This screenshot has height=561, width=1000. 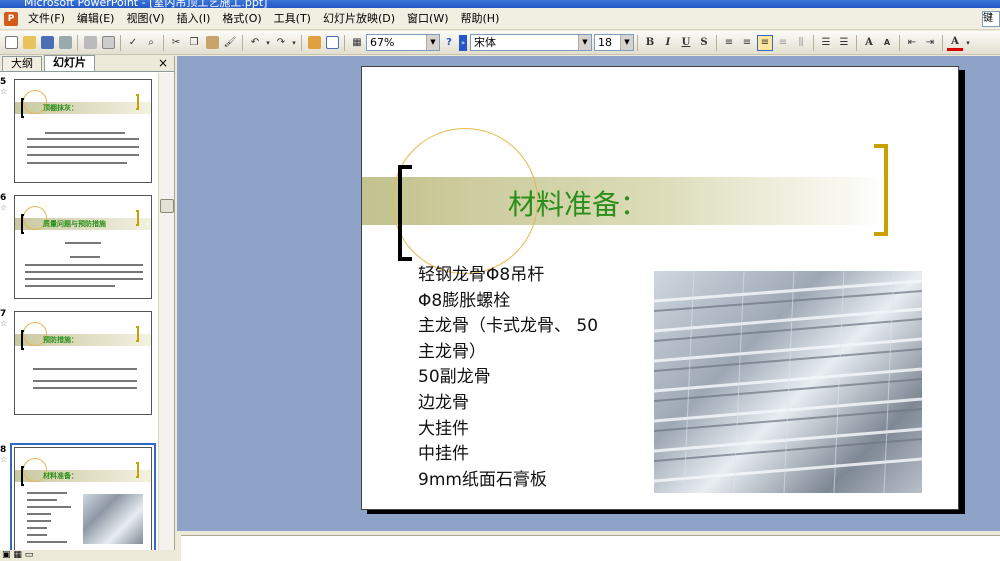 What do you see at coordinates (801, 43) in the screenshot?
I see `distributed-icon: ⫼` at bounding box center [801, 43].